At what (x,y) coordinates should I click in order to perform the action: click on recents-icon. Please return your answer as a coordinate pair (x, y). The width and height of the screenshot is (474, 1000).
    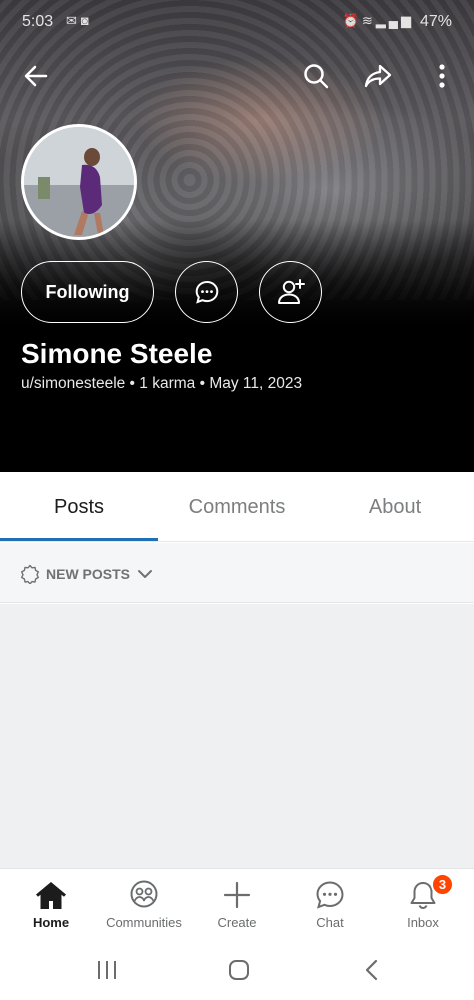
    Looking at the image, I should click on (107, 970).